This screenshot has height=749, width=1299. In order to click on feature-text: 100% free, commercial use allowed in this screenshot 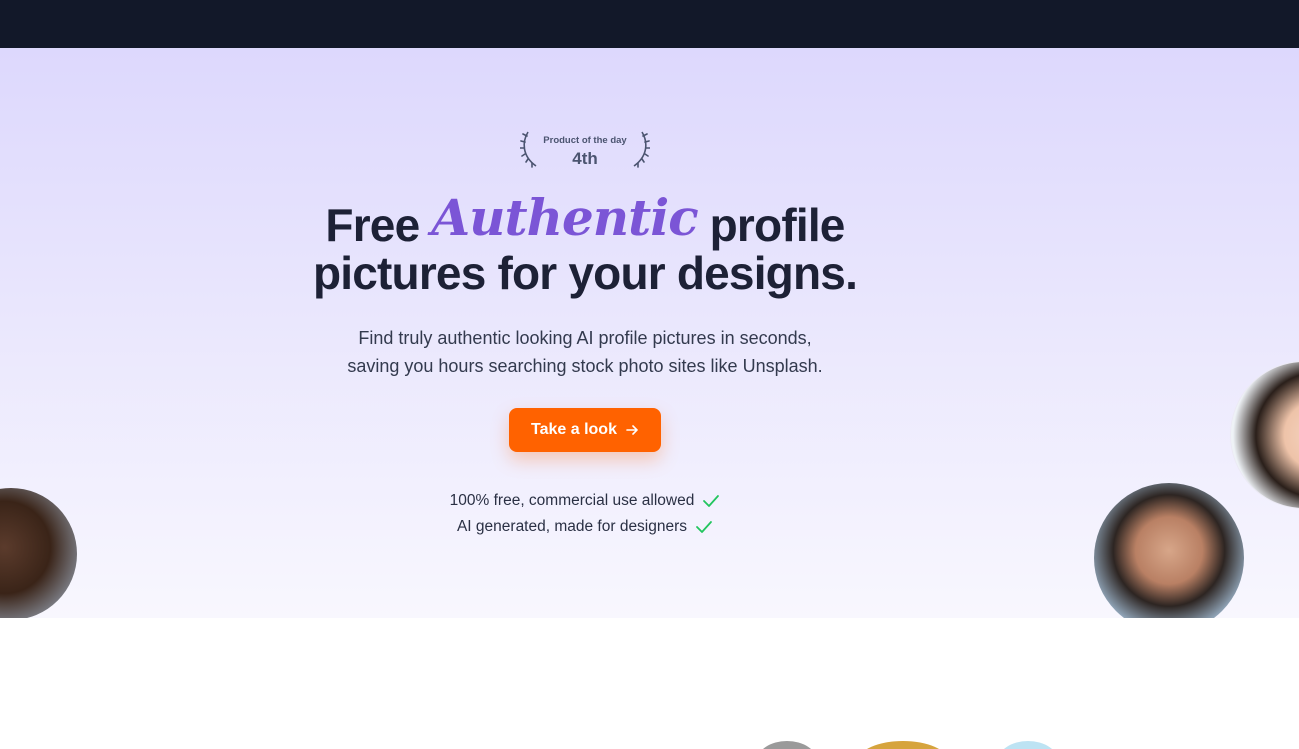, I will do `click(572, 500)`.